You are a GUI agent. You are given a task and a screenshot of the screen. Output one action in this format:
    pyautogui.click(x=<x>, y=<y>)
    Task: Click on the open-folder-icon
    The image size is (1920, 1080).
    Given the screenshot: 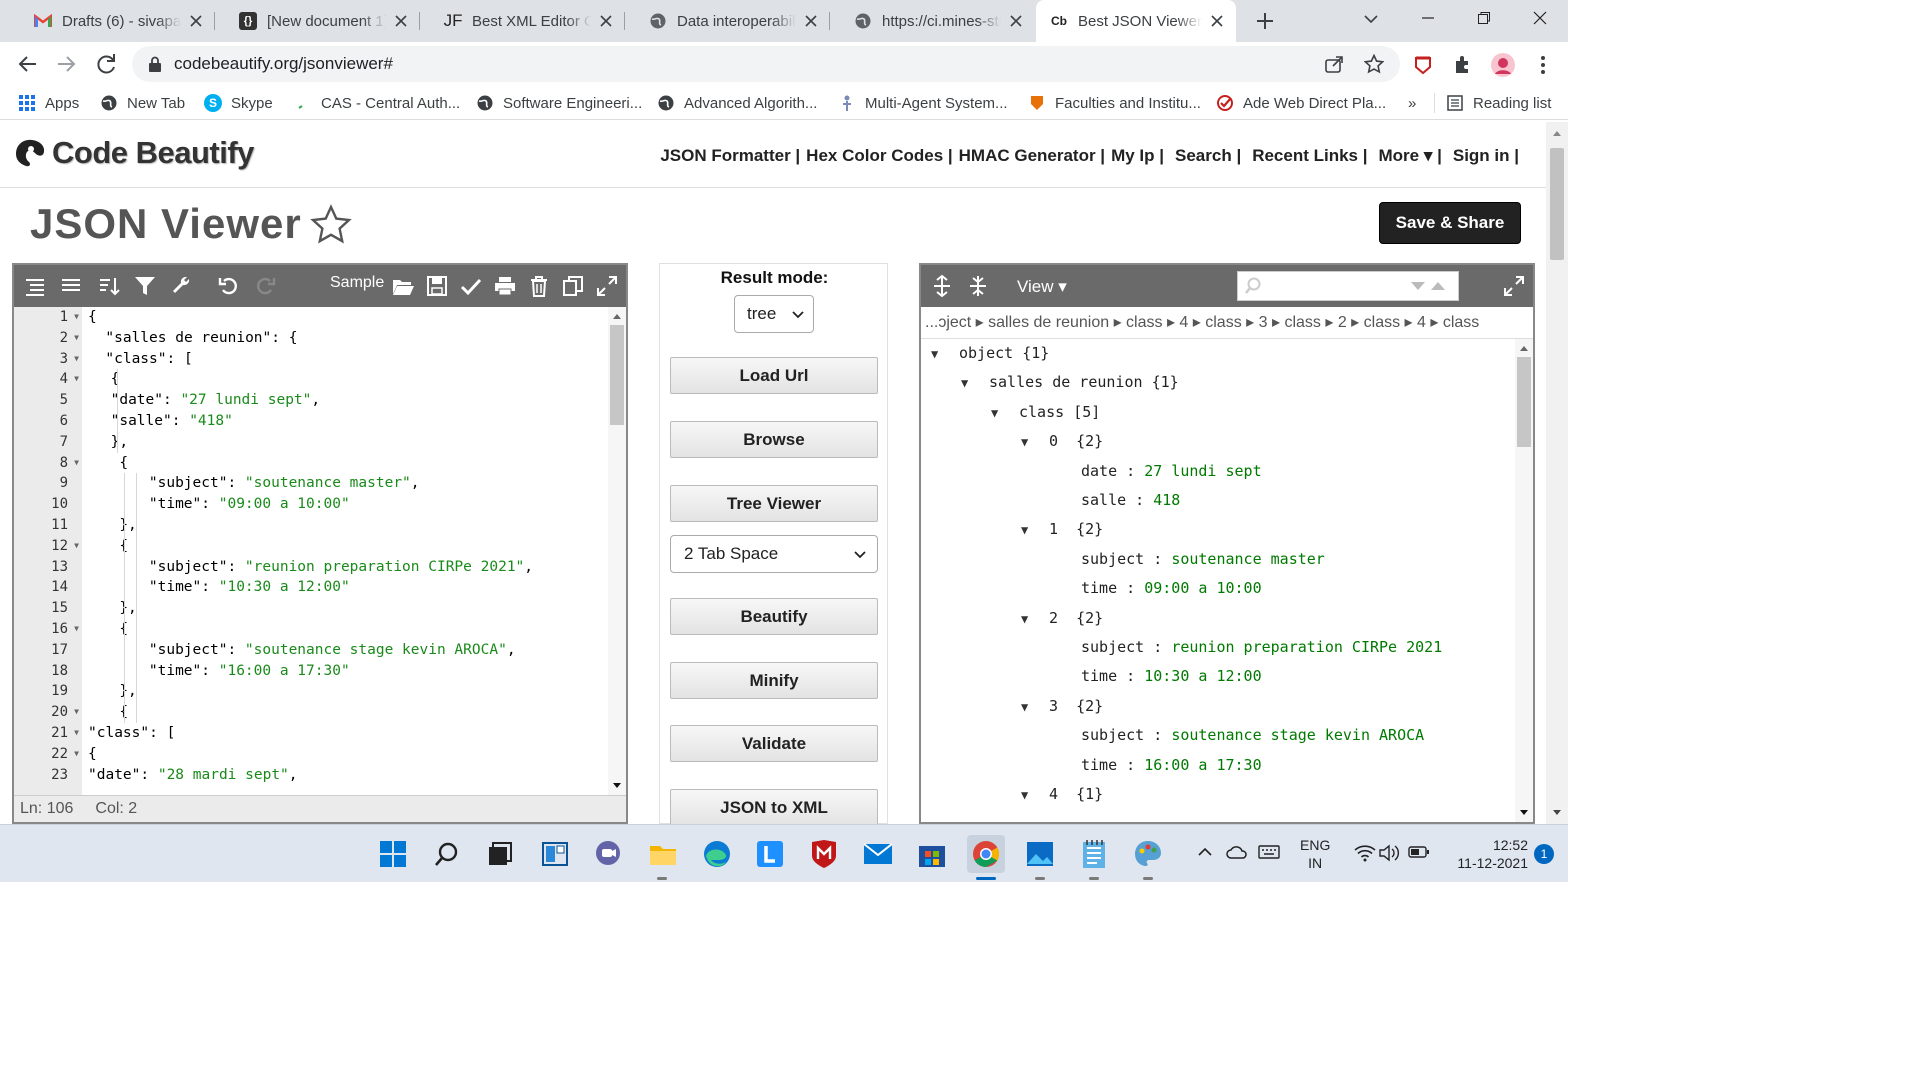 What is the action you would take?
    pyautogui.click(x=403, y=286)
    